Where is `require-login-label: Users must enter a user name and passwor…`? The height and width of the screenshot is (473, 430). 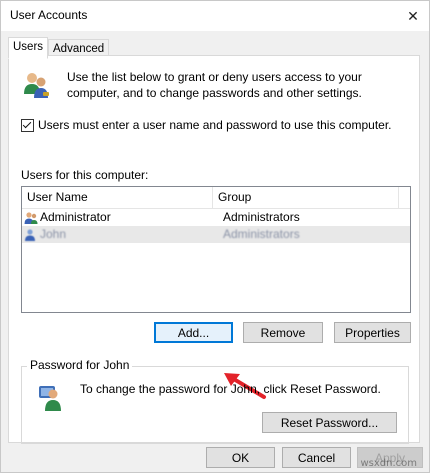 require-login-label: Users must enter a user name and passwor… is located at coordinates (215, 125).